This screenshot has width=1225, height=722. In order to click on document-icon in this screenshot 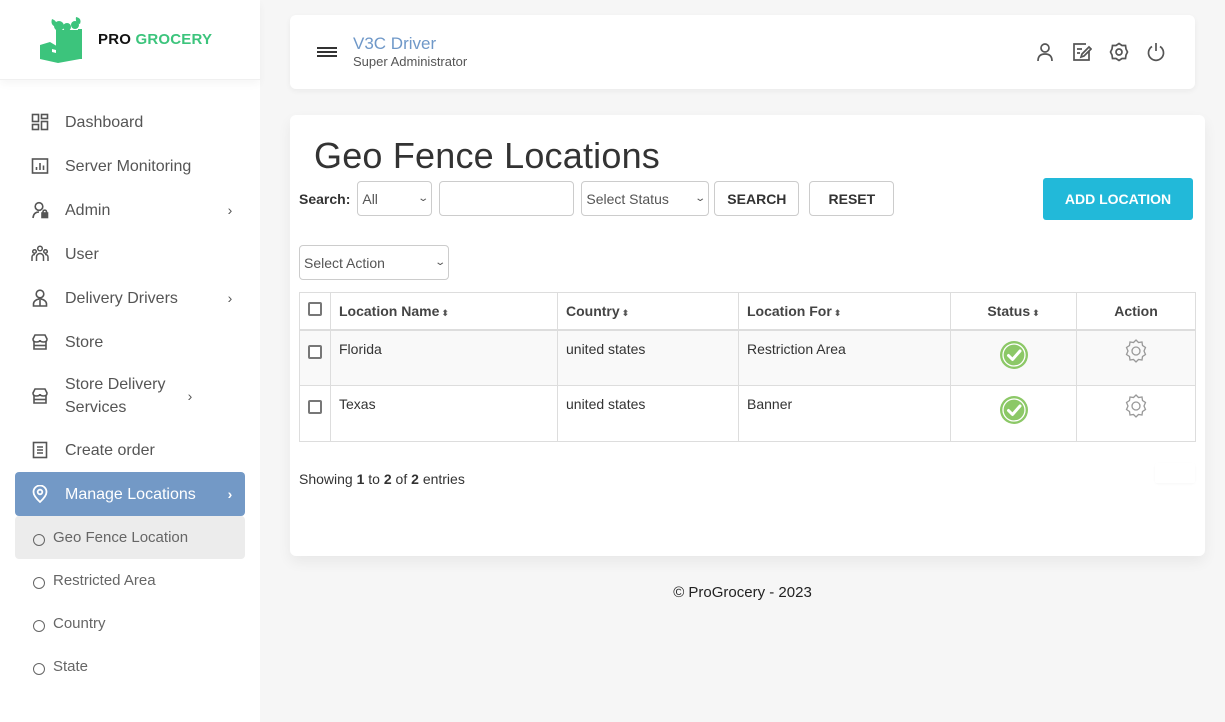, I will do `click(40, 450)`.